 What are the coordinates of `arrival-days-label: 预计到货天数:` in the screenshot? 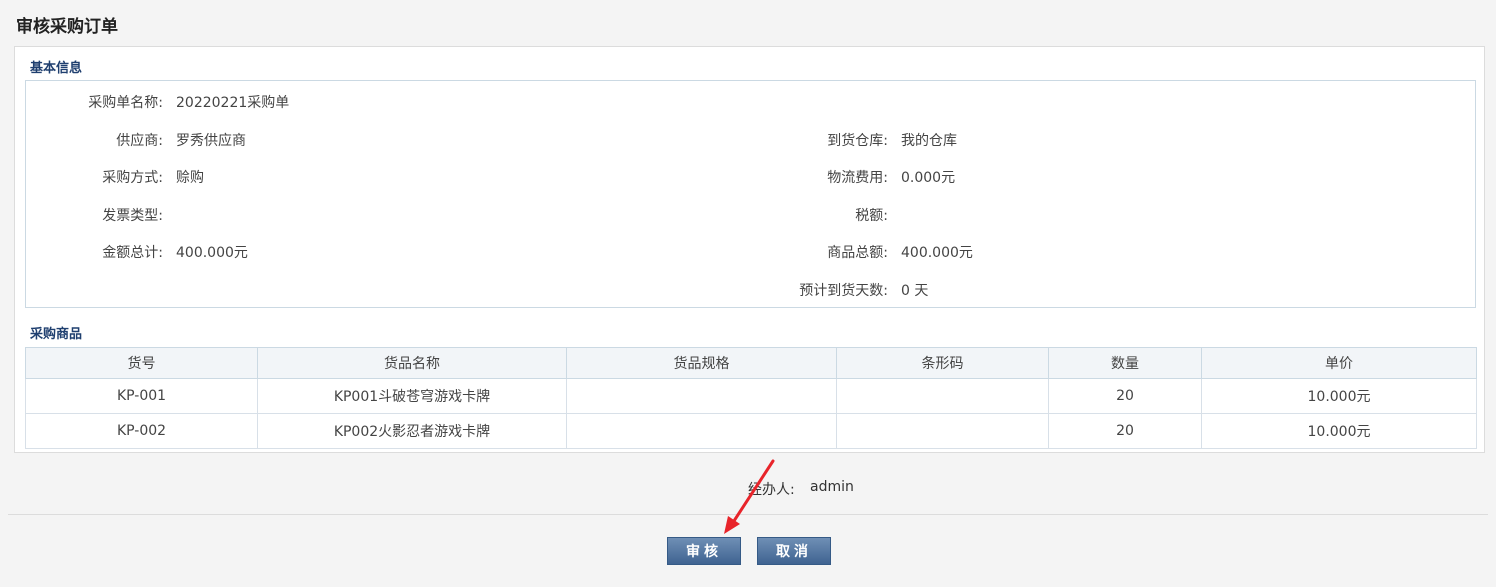 It's located at (843, 291).